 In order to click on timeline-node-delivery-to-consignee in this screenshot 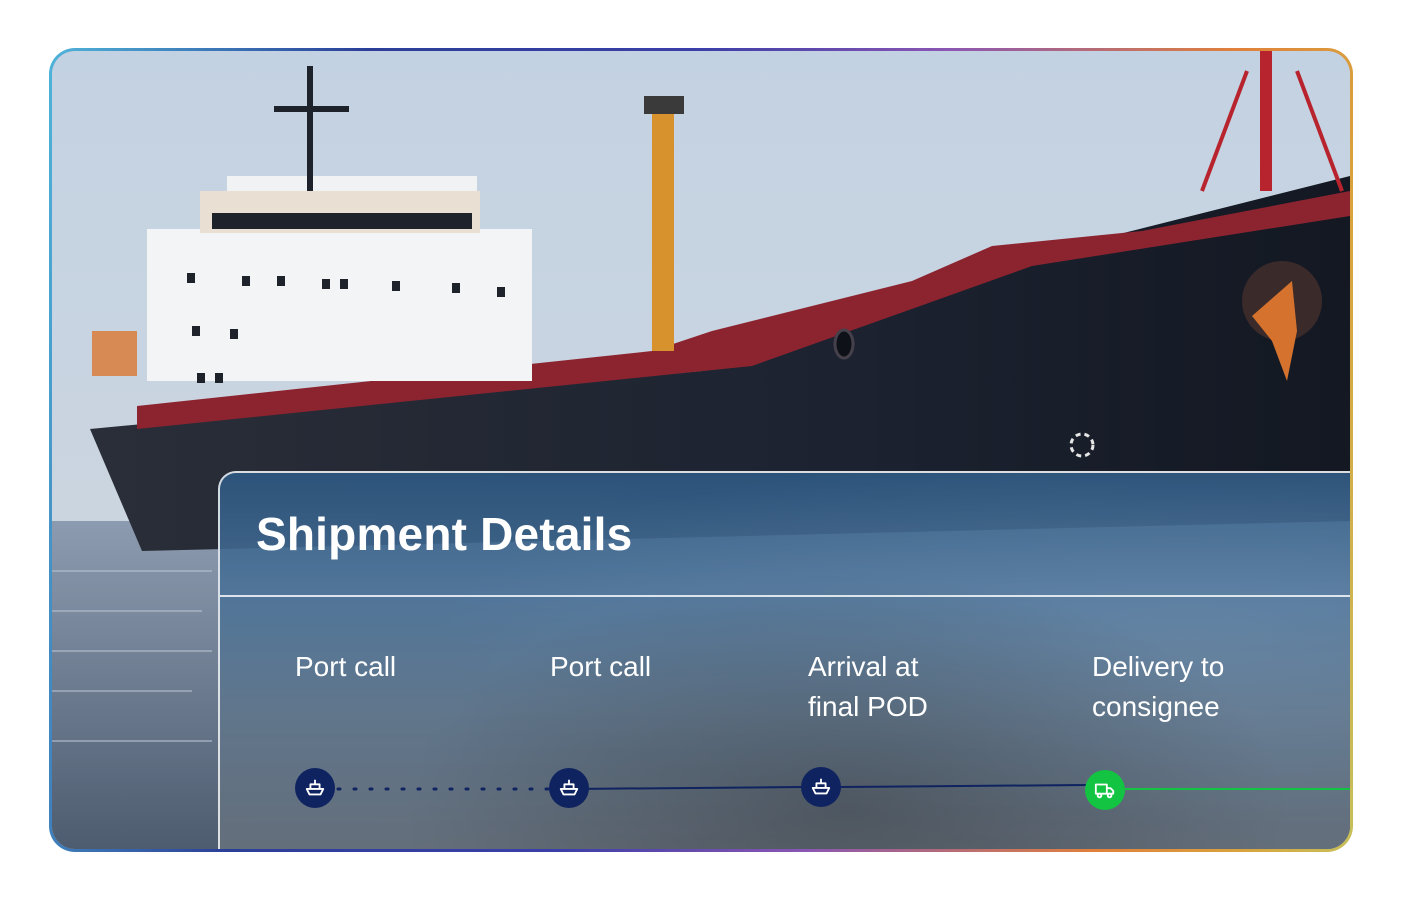, I will do `click(1105, 790)`.